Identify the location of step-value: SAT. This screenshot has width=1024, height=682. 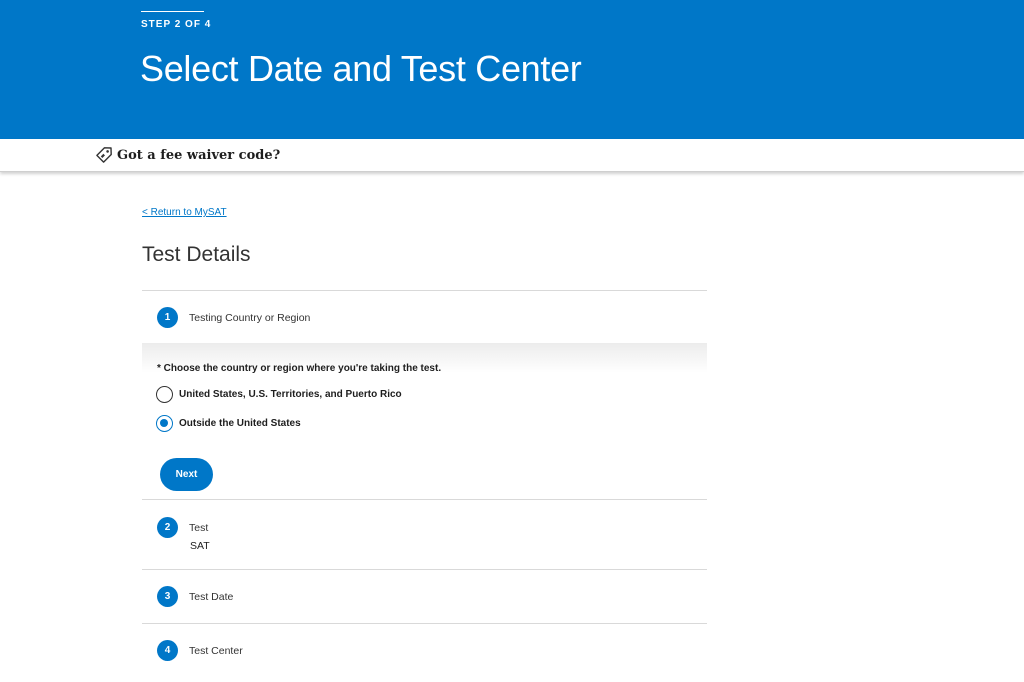
(200, 546).